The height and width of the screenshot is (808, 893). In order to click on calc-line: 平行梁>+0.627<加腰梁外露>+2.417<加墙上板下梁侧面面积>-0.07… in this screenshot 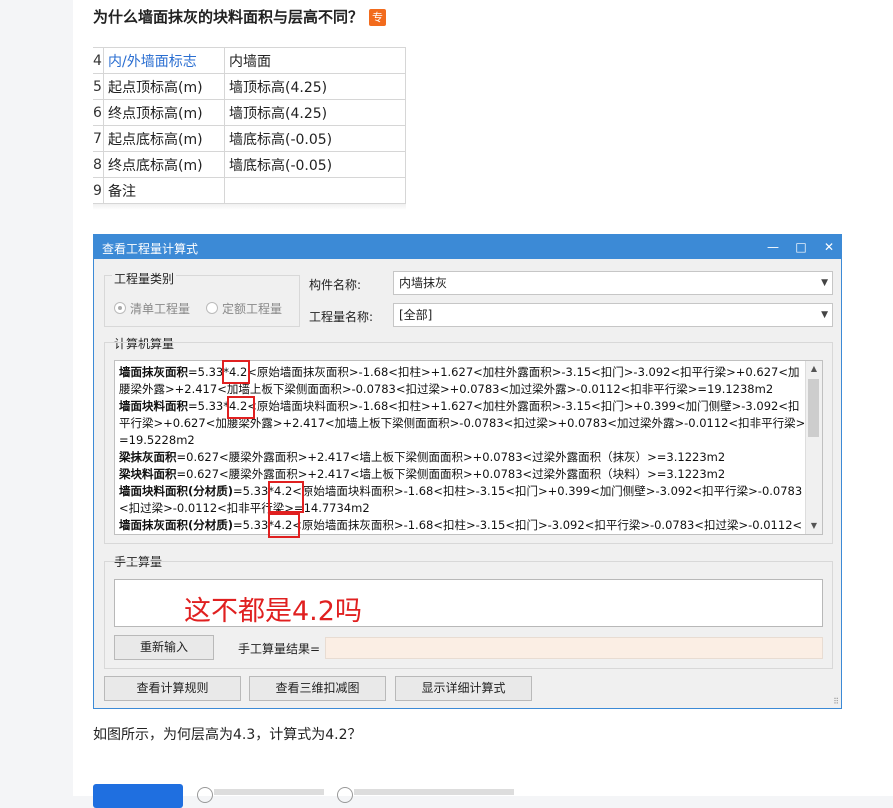, I will do `click(462, 423)`.